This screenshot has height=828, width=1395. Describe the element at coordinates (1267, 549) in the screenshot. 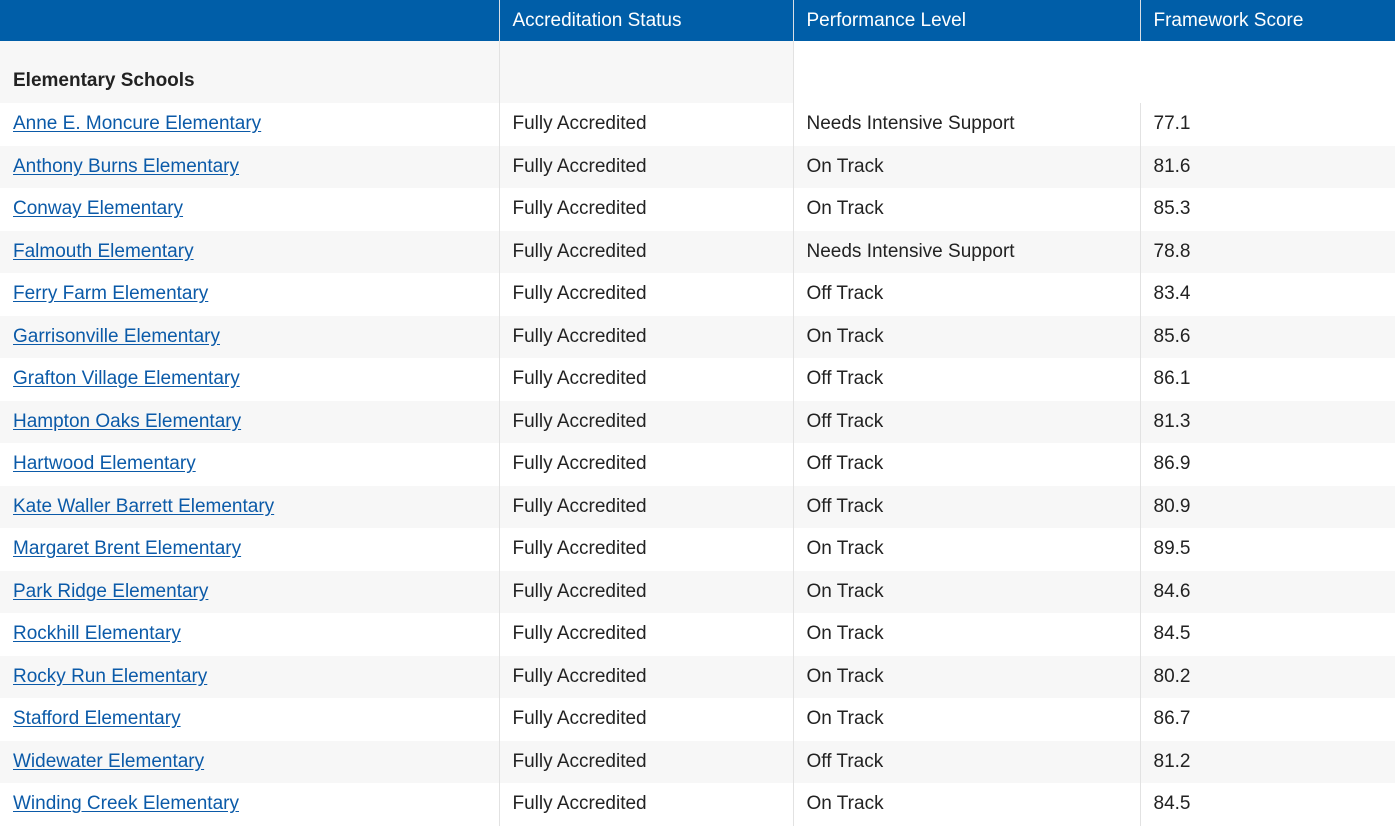

I see `framework-score-cell: 89.5` at that location.